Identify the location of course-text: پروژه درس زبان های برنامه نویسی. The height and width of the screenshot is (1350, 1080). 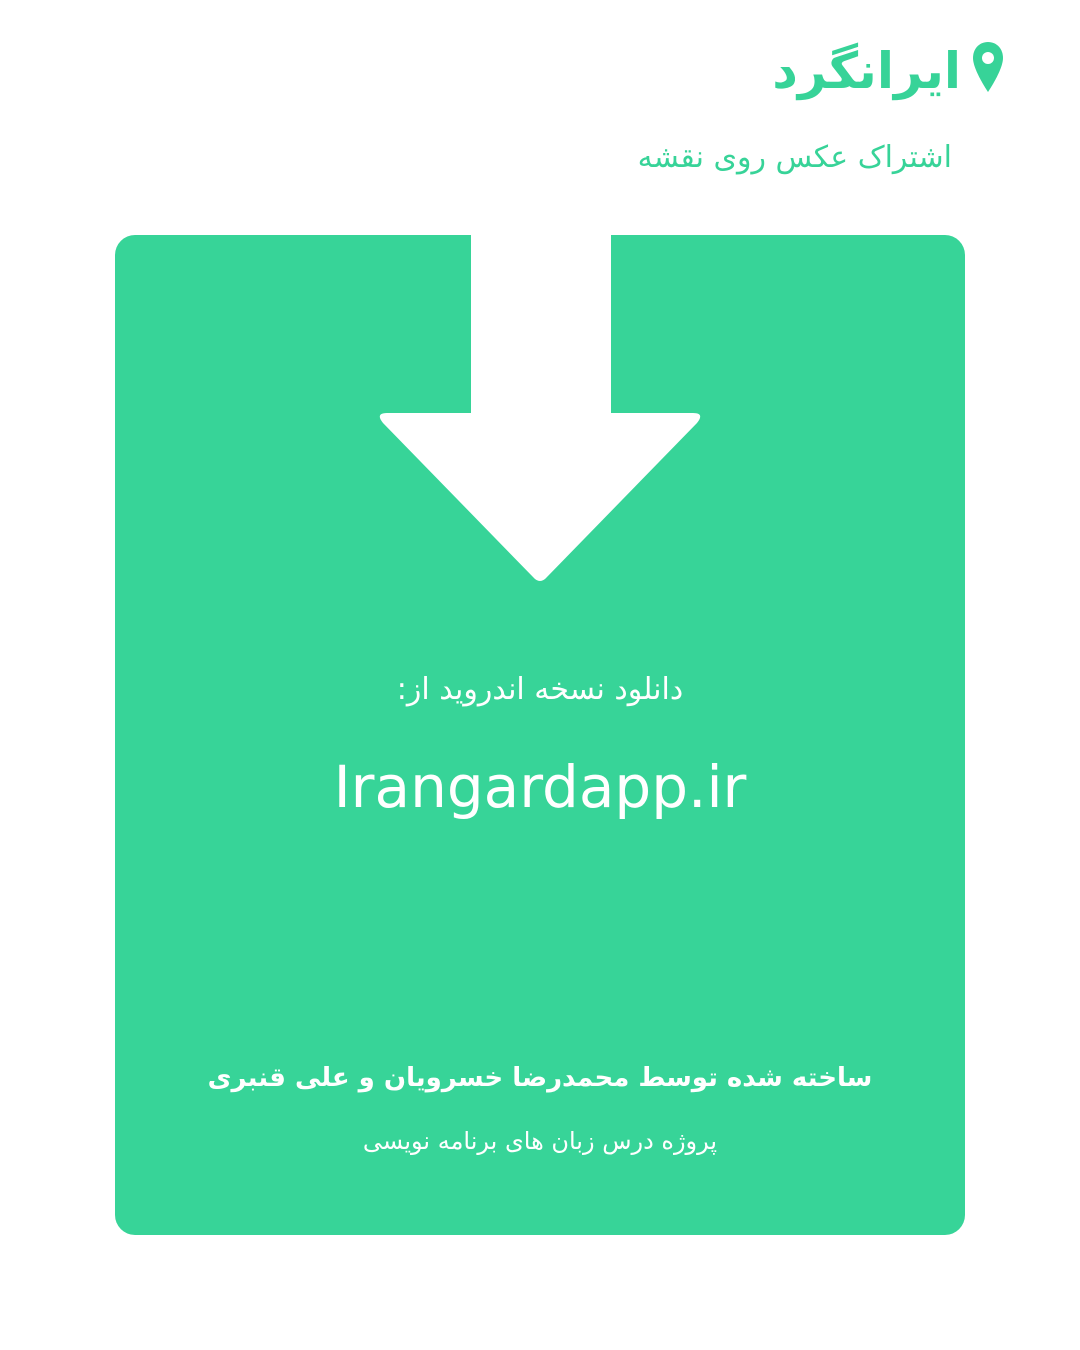
(540, 1141).